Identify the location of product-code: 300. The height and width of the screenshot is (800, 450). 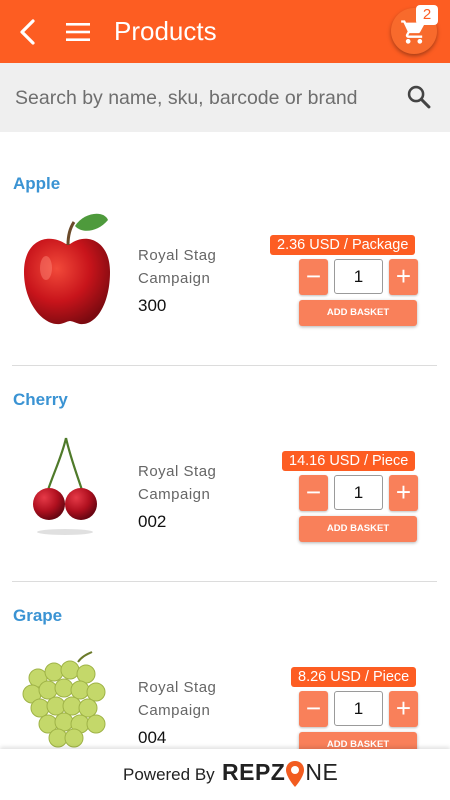
(152, 305).